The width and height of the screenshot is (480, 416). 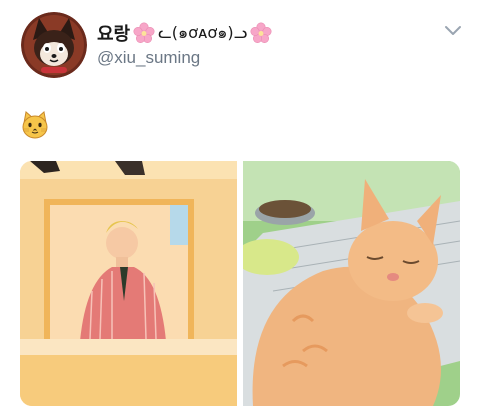 I want to click on cartoon-cat-avatar-icon, so click(x=54, y=45).